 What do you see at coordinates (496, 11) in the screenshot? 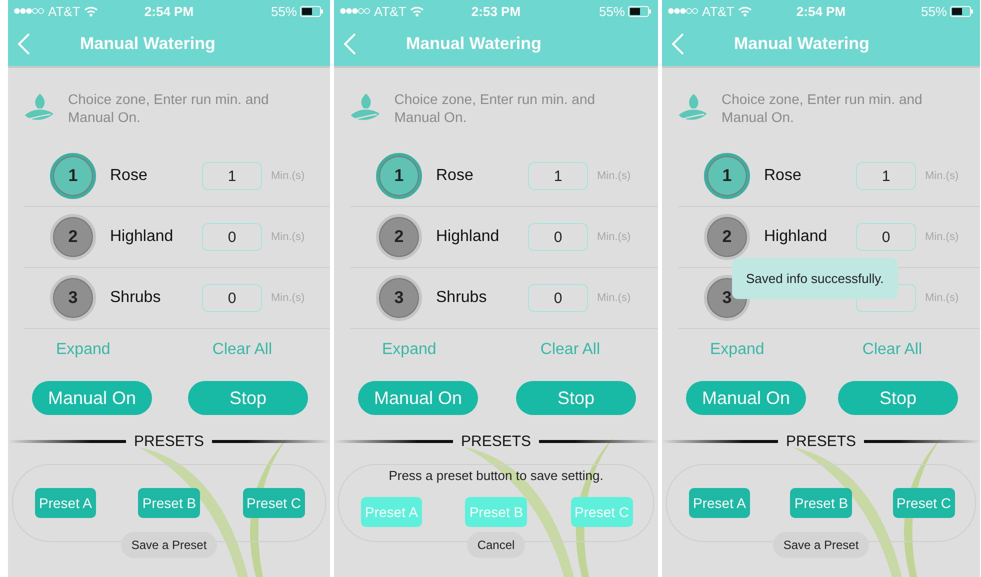
I see `status-time: 2:53 PM` at bounding box center [496, 11].